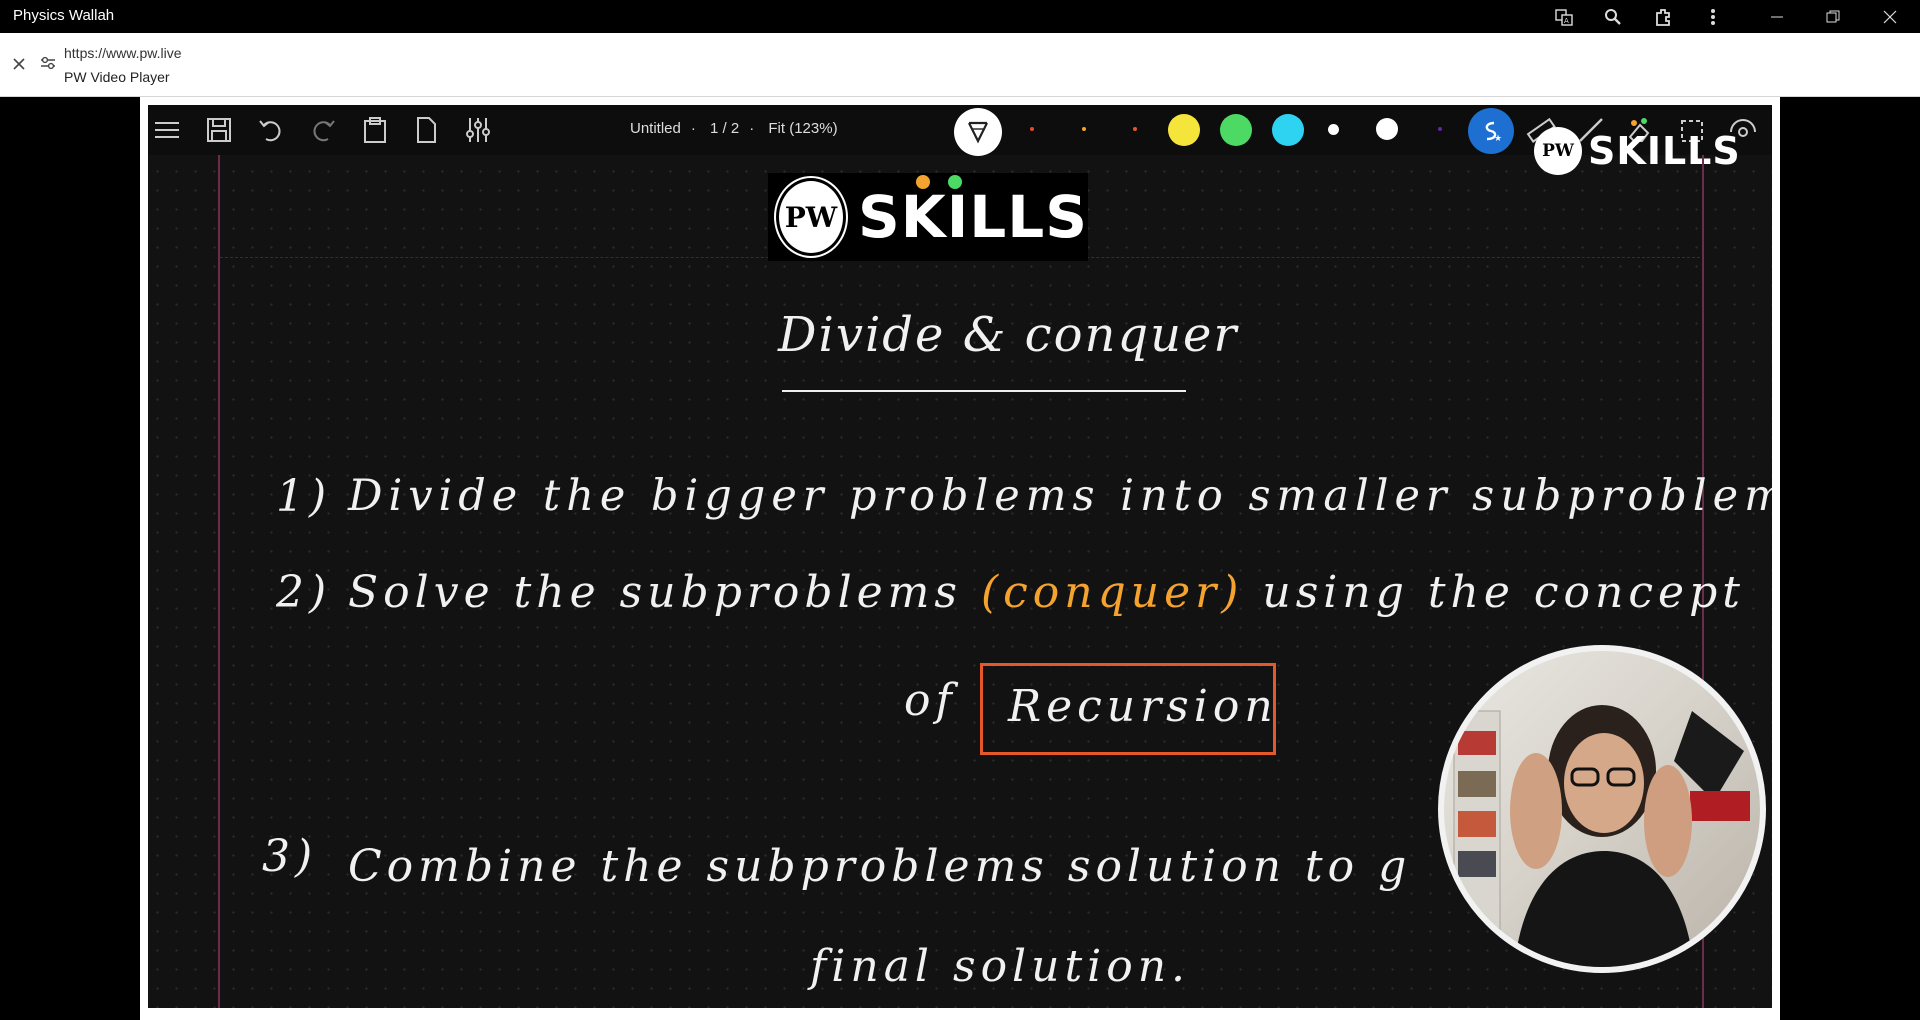  What do you see at coordinates (167, 130) in the screenshot?
I see `hamburger-icon` at bounding box center [167, 130].